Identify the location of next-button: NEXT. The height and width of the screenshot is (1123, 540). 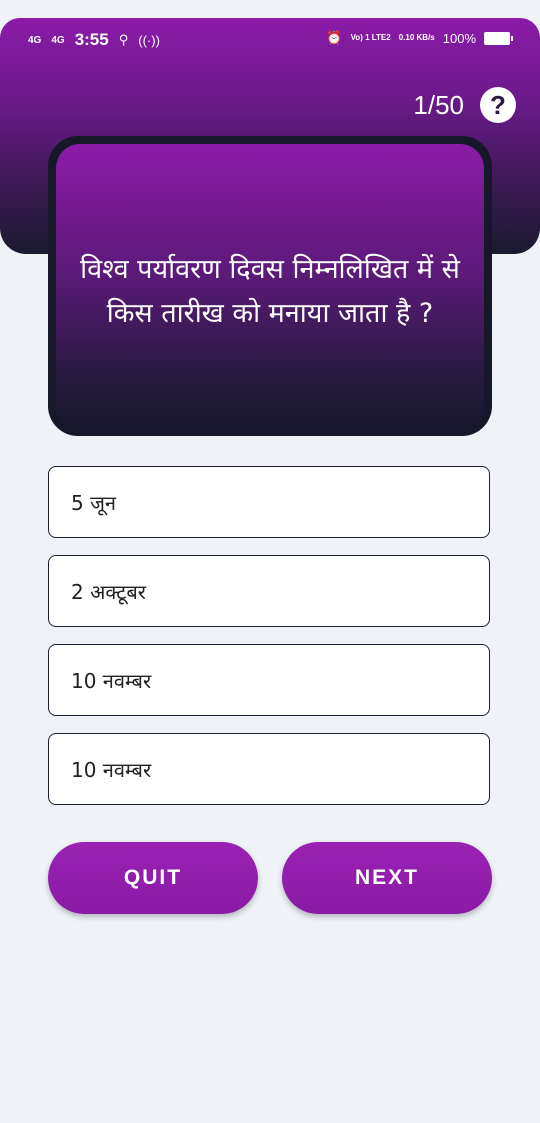
(387, 878).